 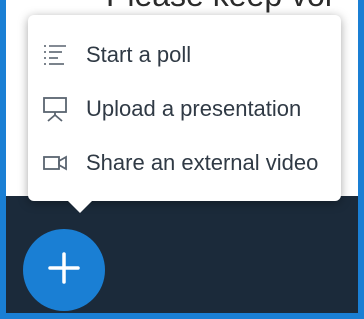 I want to click on upload-presentation-menu-item: Upload a presentation, so click(x=184, y=109).